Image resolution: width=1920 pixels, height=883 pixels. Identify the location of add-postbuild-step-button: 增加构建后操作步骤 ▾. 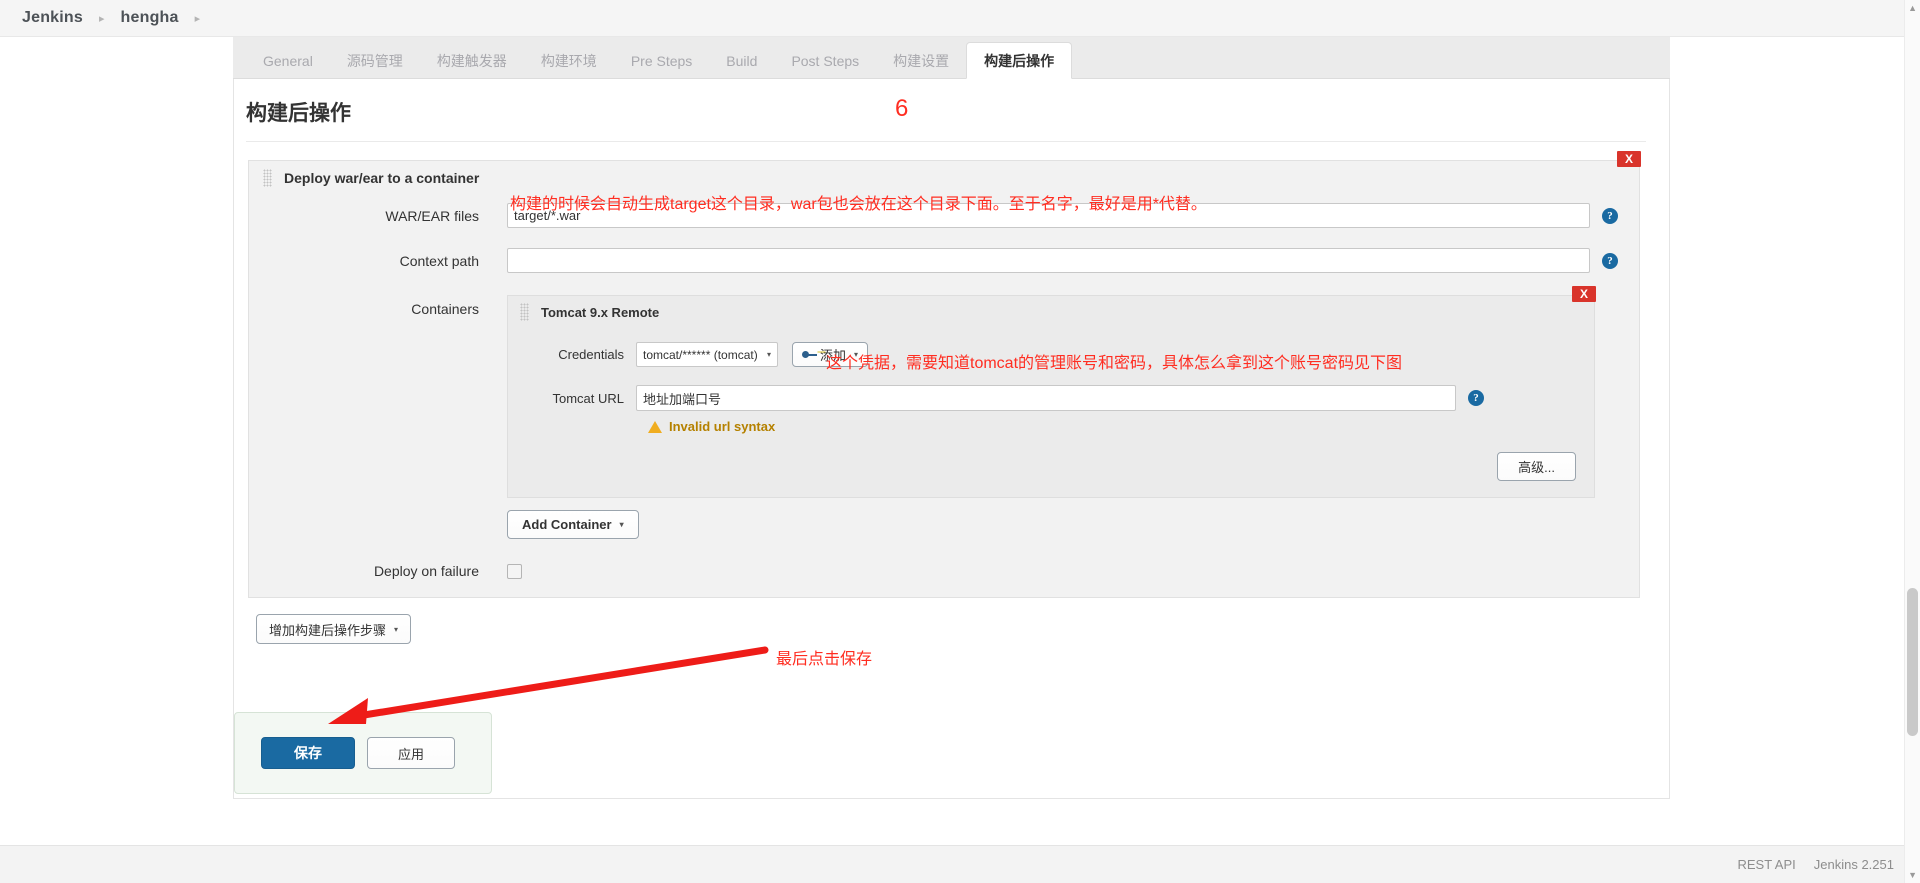
(334, 629).